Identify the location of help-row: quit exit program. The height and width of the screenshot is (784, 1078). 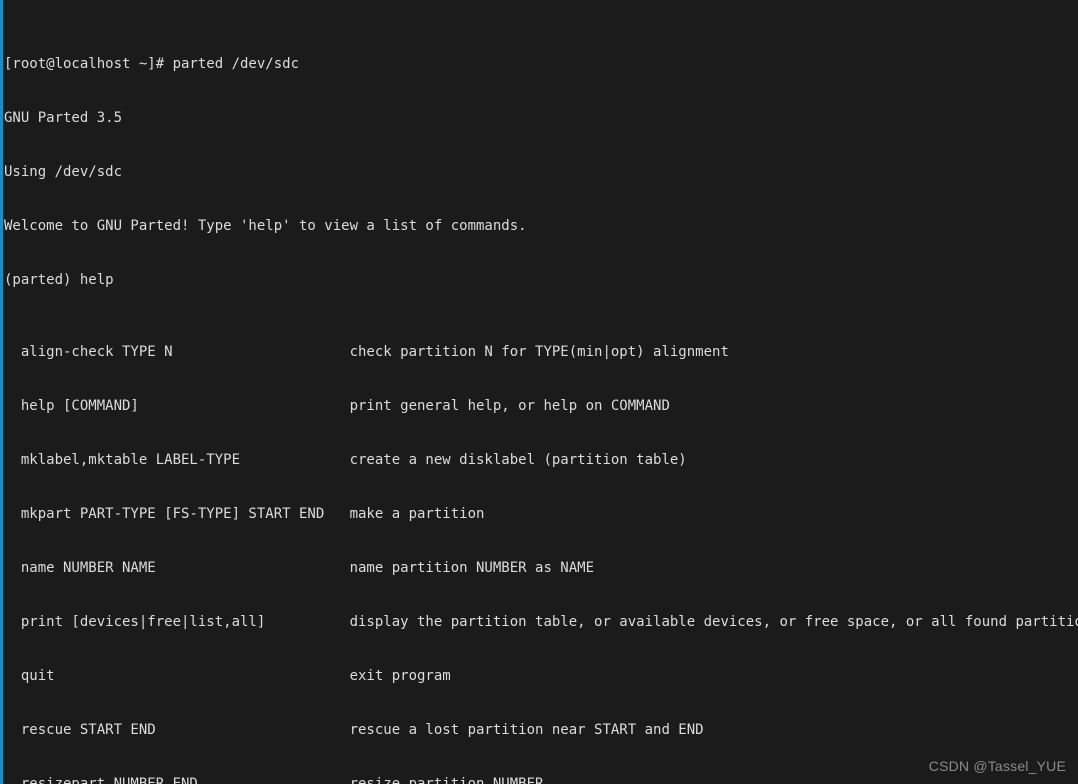
(227, 676).